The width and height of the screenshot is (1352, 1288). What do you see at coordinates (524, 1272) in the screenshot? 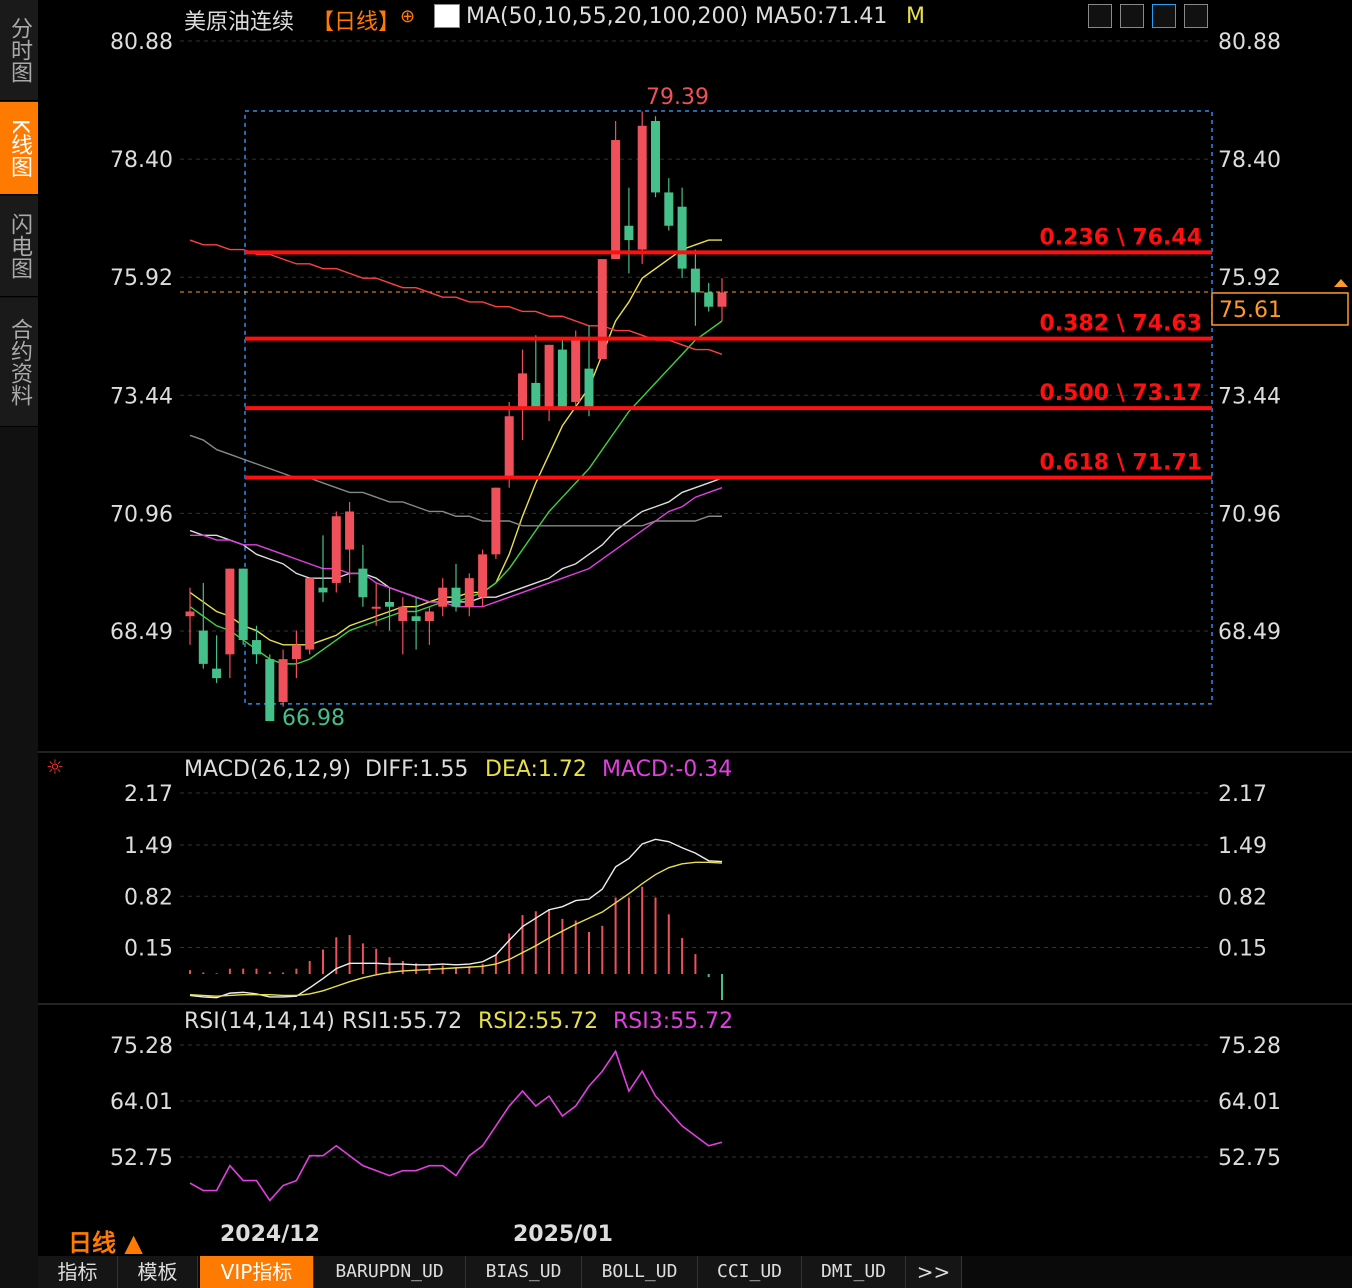
I see `tab-bias: BIAS_UD` at bounding box center [524, 1272].